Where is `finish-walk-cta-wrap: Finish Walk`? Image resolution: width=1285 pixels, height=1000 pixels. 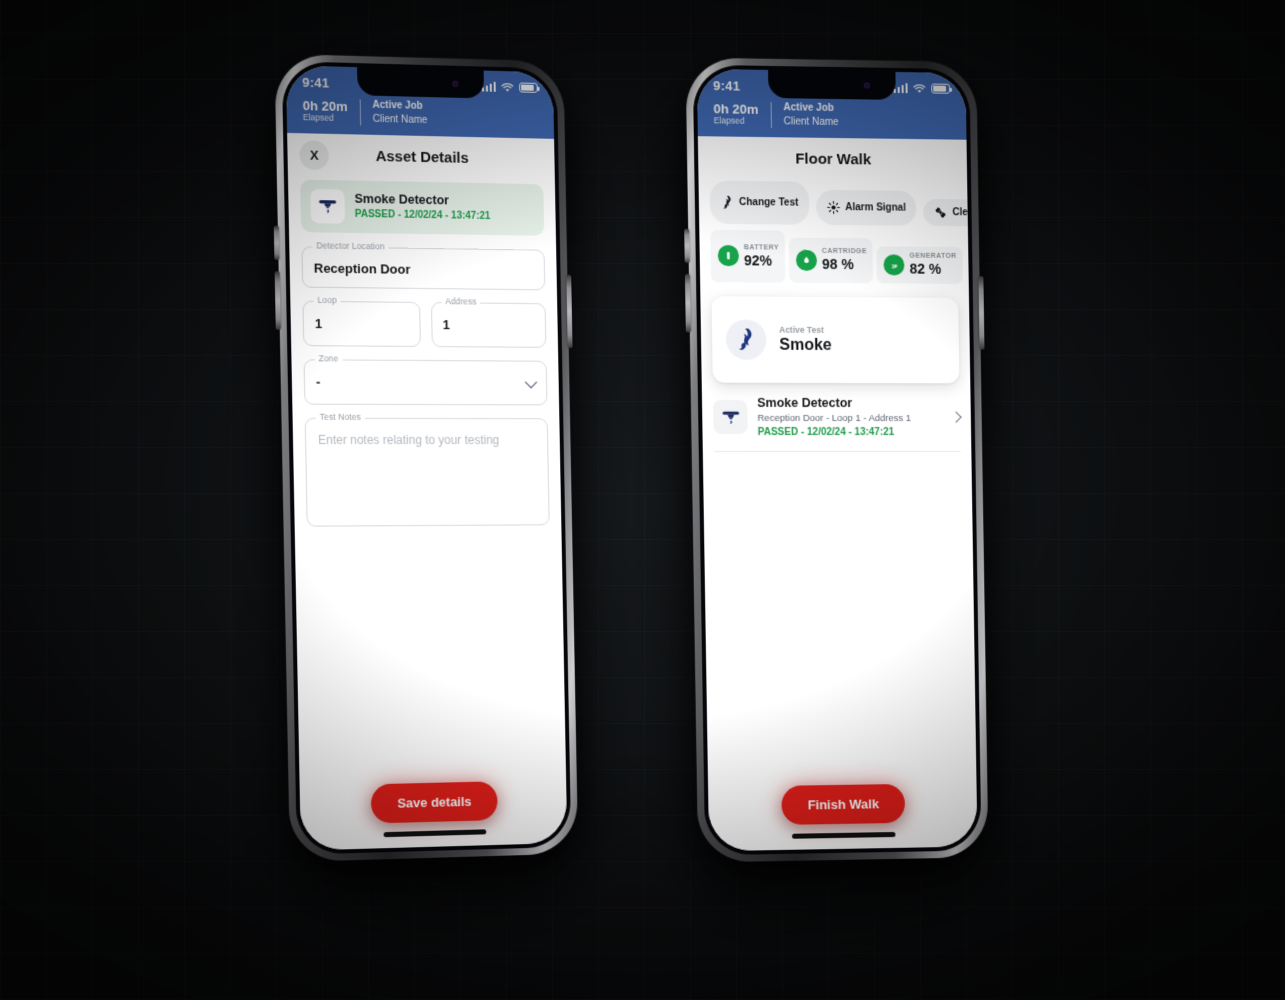
finish-walk-cta-wrap: Finish Walk is located at coordinates (842, 804).